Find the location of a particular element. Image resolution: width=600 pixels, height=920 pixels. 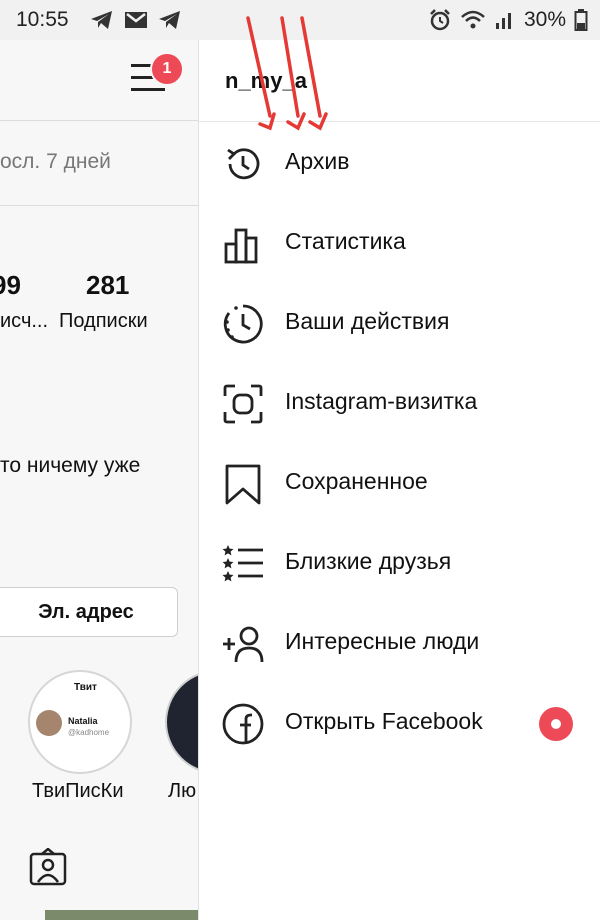

gmail-icon is located at coordinates (136, 20).